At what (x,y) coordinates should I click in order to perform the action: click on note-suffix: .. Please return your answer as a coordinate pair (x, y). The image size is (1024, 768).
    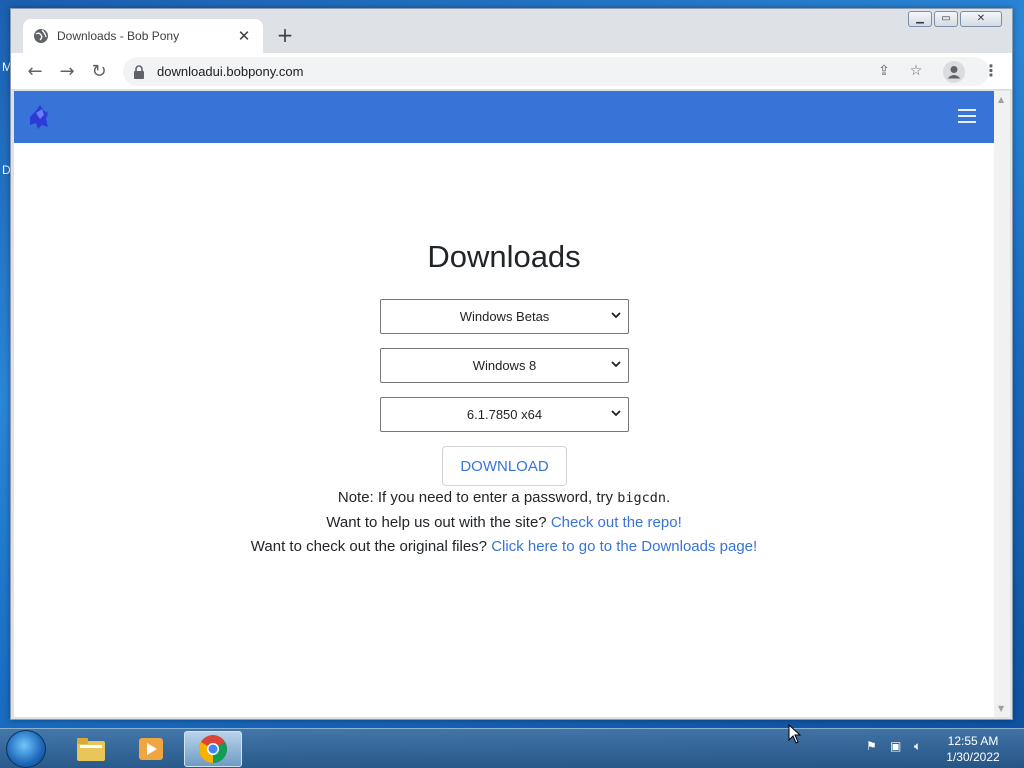
    Looking at the image, I should click on (668, 497).